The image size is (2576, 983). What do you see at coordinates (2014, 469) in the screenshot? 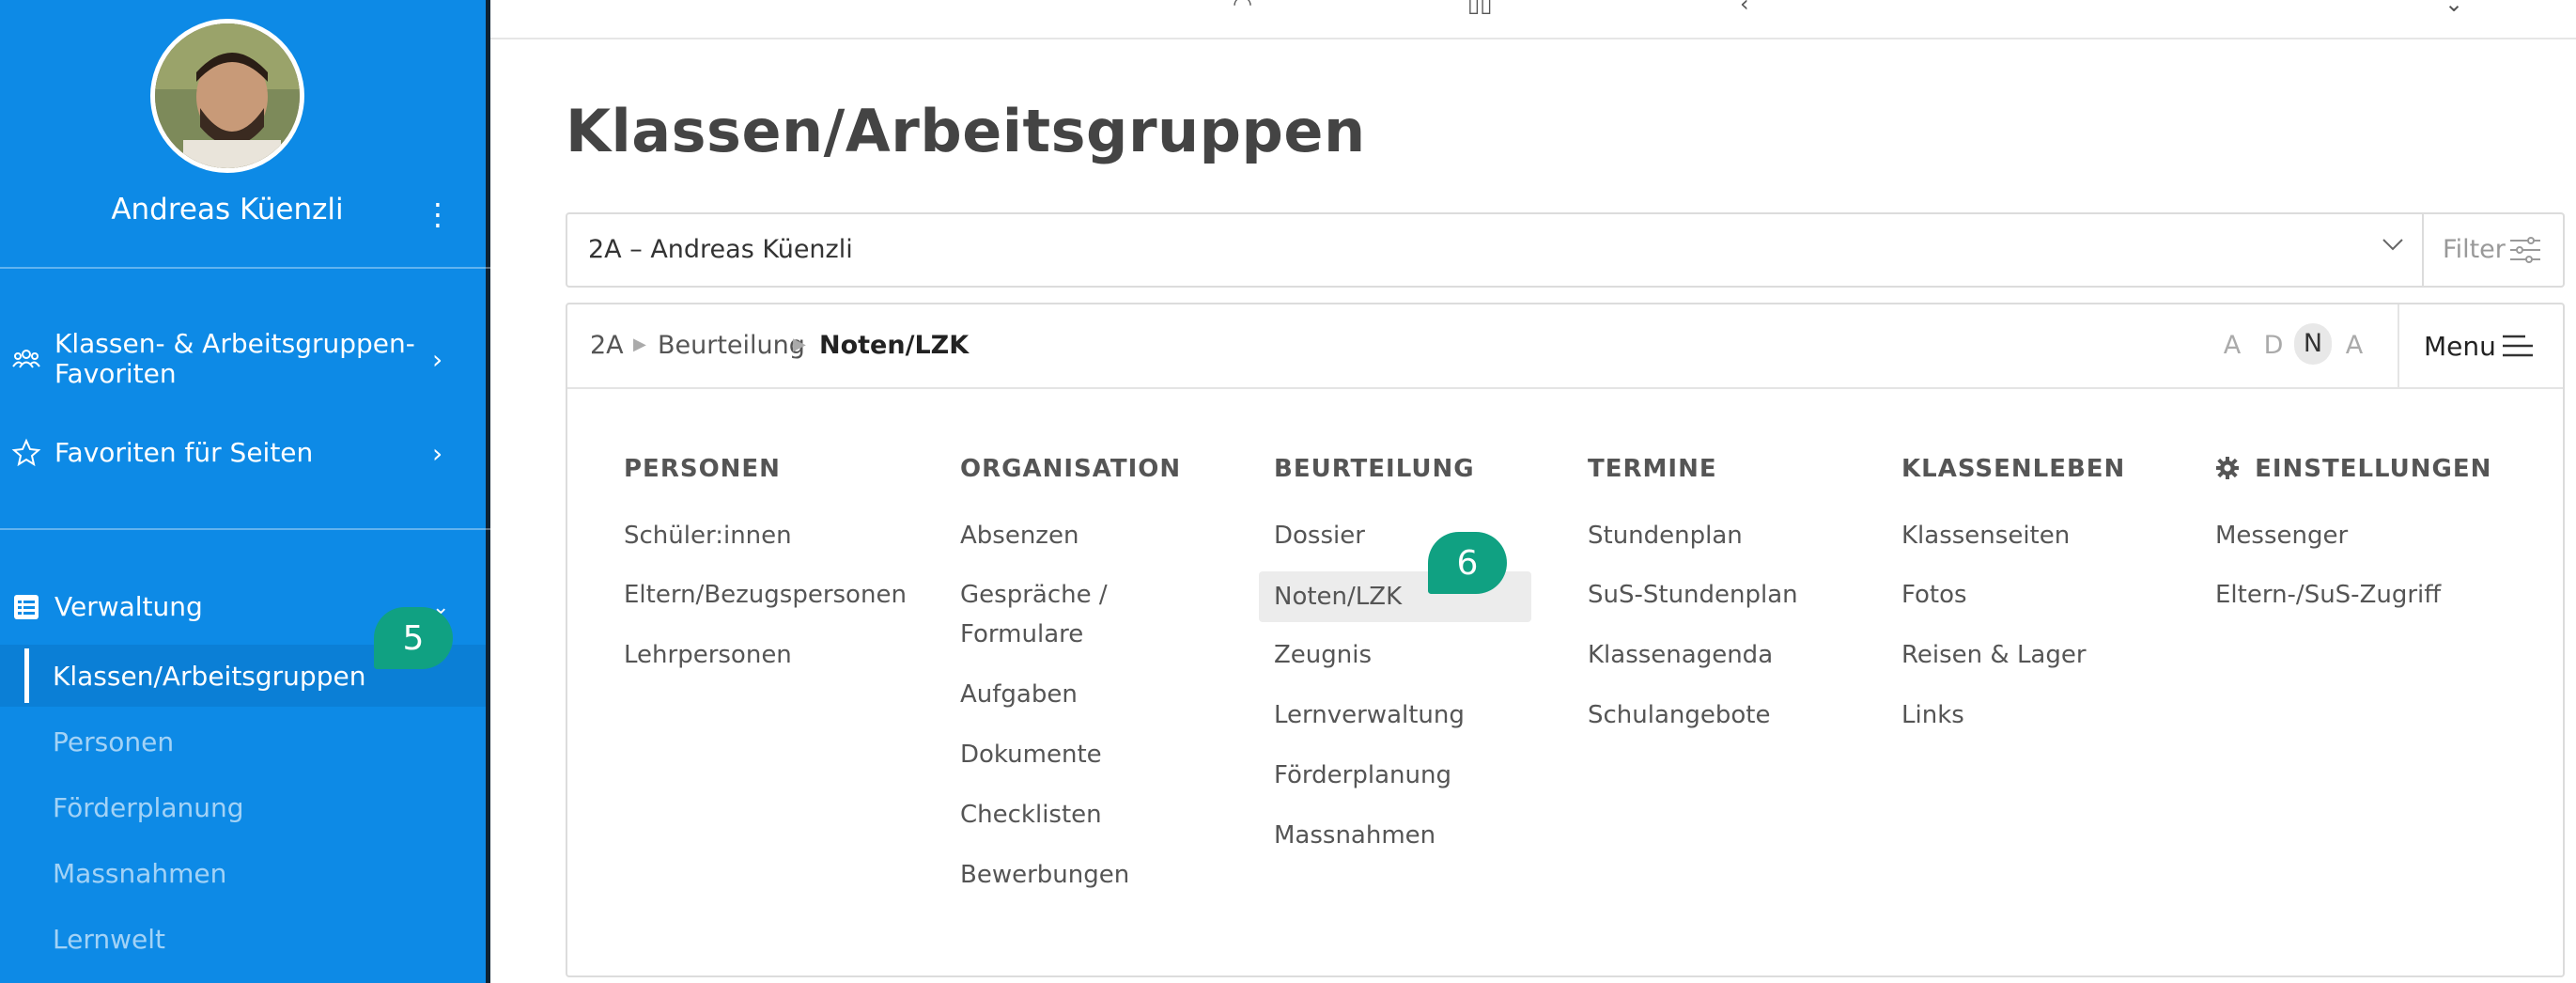
I see `column-header-class-life: KLASSENLEBEN` at bounding box center [2014, 469].